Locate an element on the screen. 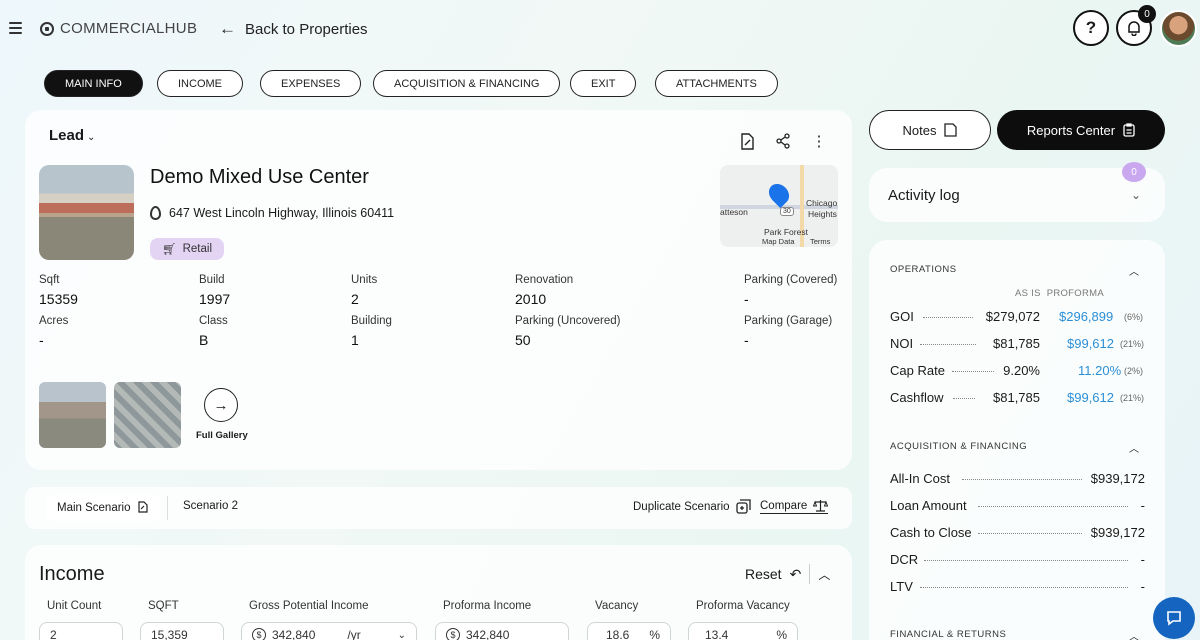  chat-support-button is located at coordinates (1174, 618).